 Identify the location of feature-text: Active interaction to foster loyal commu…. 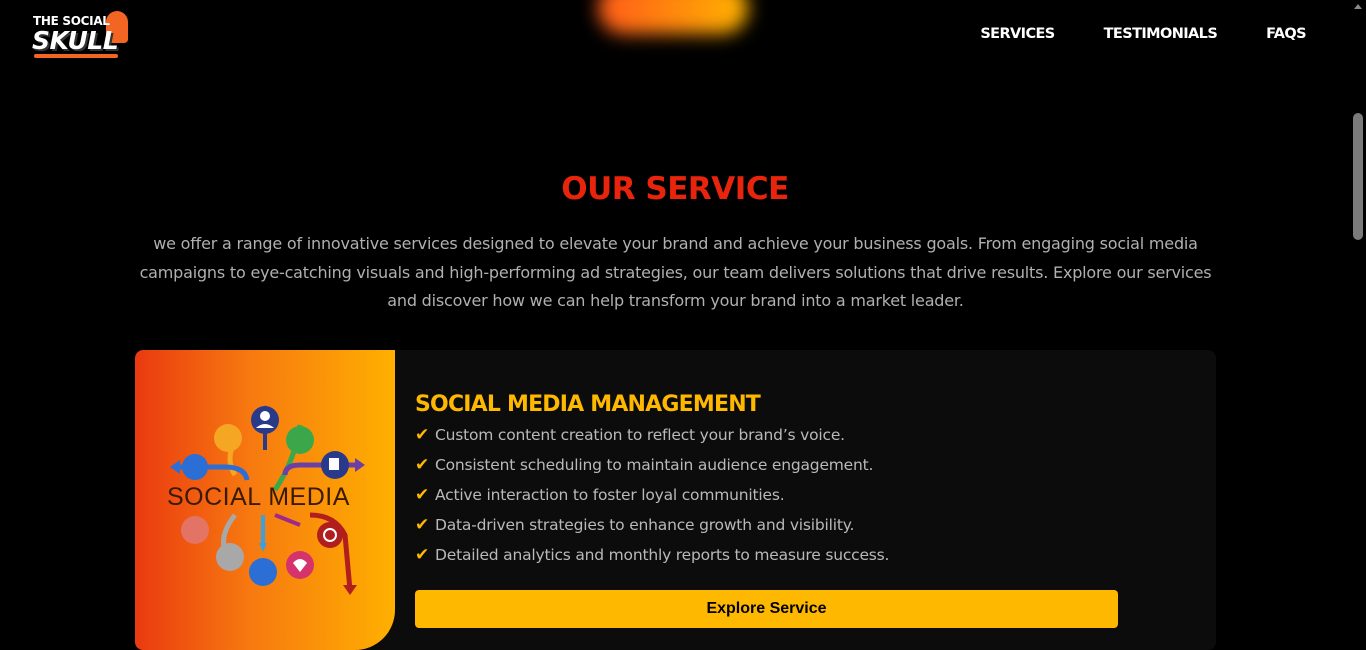
(610, 495).